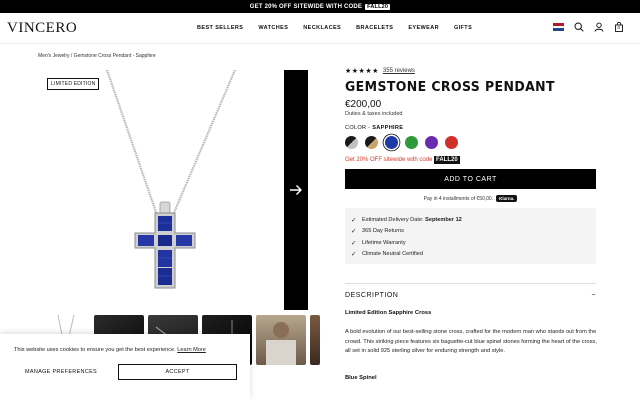 The image size is (640, 400). Describe the element at coordinates (362, 71) in the screenshot. I see `star-rating-icon: ★★★★★` at that location.